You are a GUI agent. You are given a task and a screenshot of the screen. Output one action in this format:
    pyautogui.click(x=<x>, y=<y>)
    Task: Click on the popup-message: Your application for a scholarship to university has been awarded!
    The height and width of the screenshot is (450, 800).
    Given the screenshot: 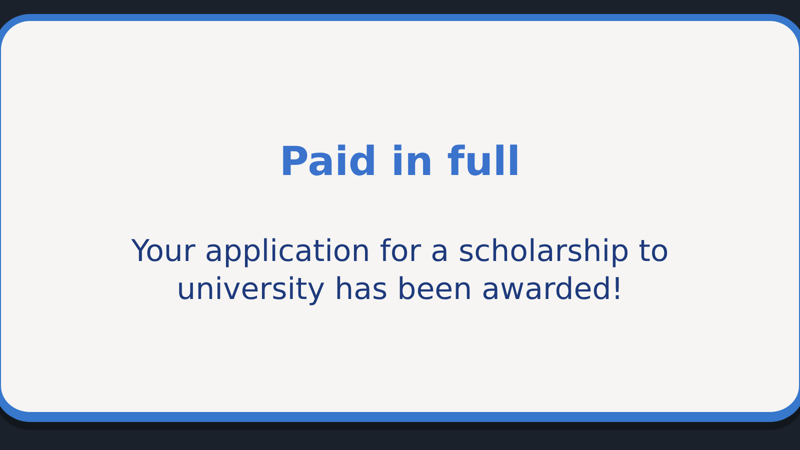 What is the action you would take?
    pyautogui.click(x=400, y=271)
    